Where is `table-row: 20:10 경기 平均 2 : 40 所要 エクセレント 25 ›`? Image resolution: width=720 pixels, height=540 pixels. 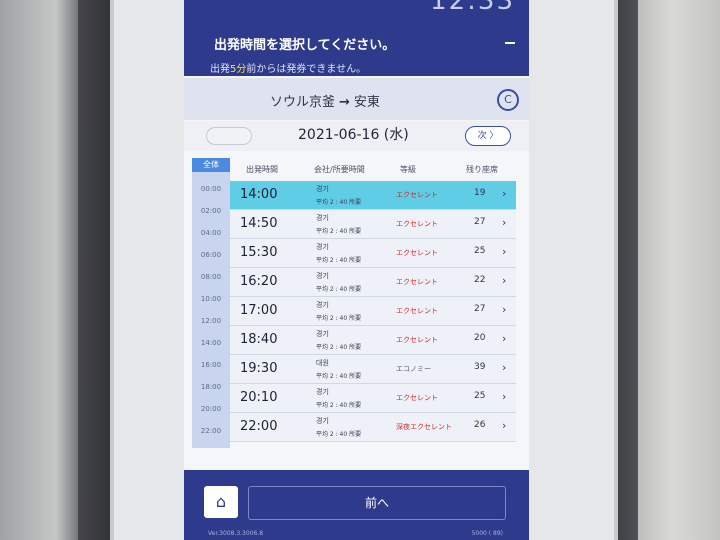 table-row: 20:10 경기 平均 2 : 40 所要 エクセレント 25 › is located at coordinates (373, 398).